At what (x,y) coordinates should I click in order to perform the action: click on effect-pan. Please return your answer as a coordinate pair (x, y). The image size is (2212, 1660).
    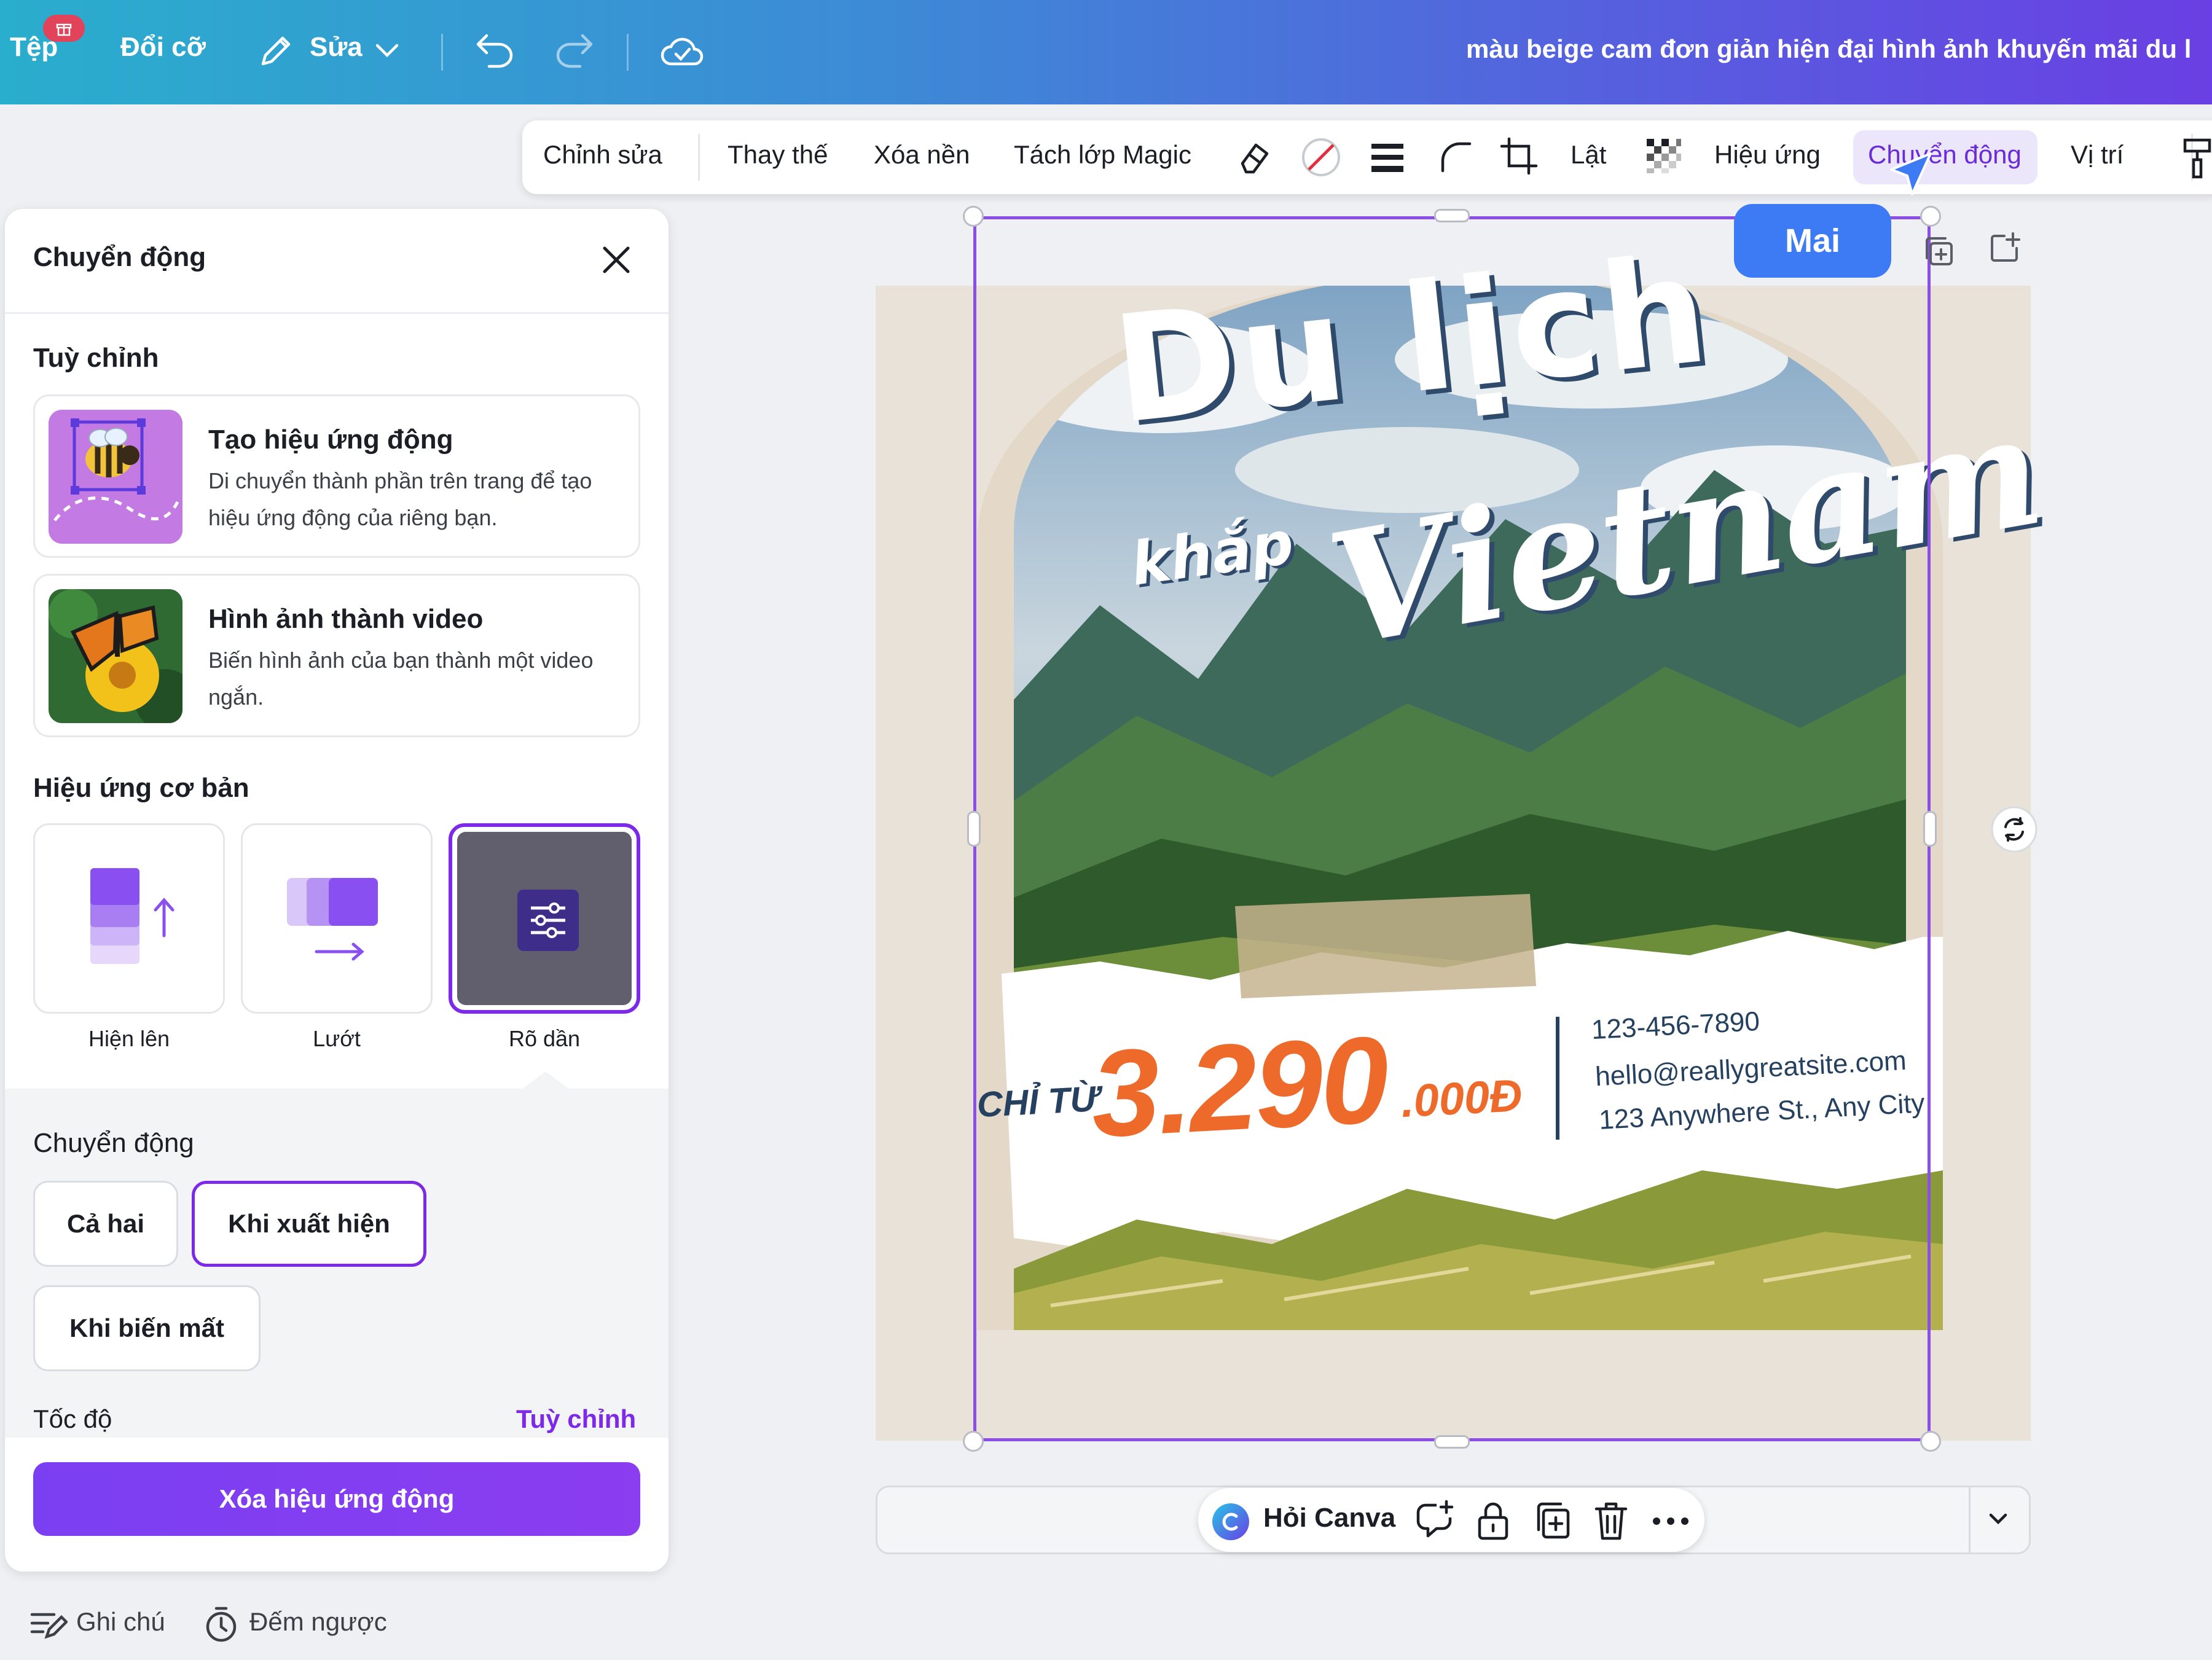
    Looking at the image, I should click on (337, 918).